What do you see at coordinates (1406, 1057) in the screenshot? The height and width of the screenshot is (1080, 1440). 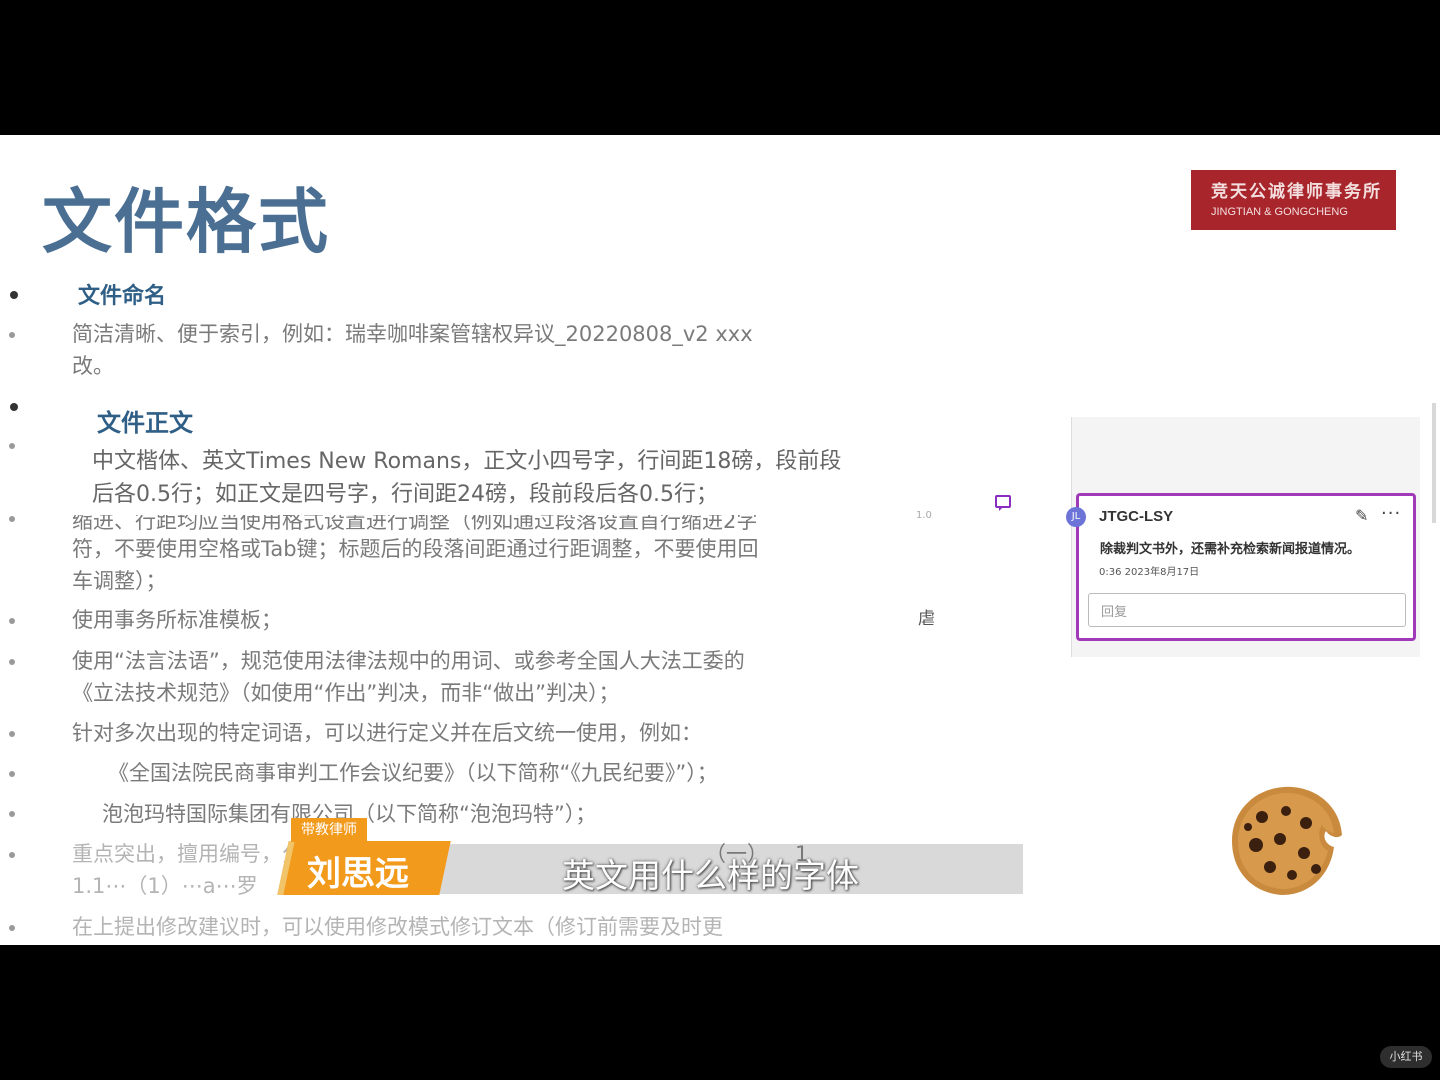 I see `watermark: 小红书` at bounding box center [1406, 1057].